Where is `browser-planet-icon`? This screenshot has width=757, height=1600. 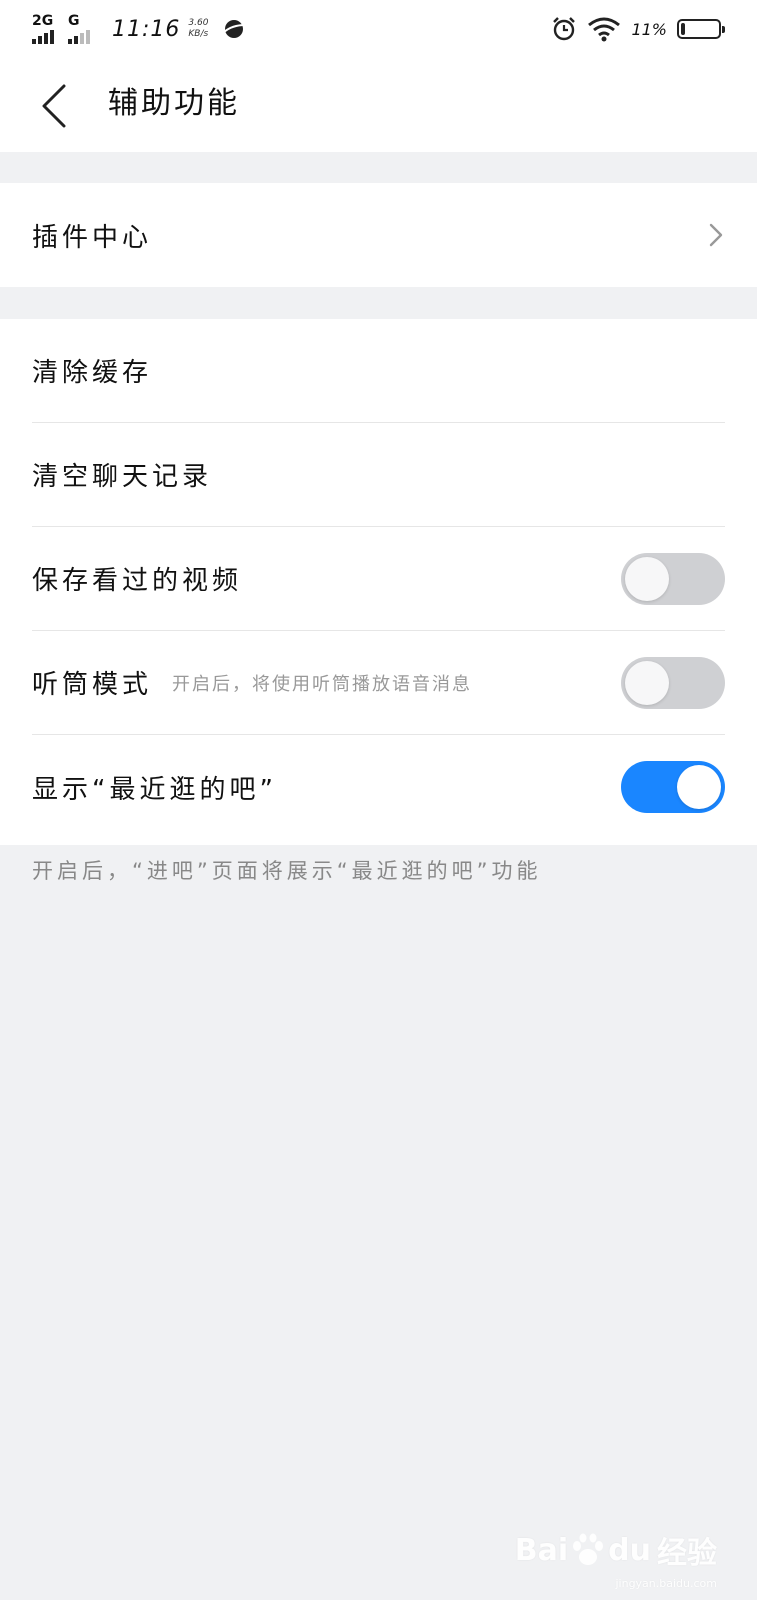
browser-planet-icon is located at coordinates (234, 29).